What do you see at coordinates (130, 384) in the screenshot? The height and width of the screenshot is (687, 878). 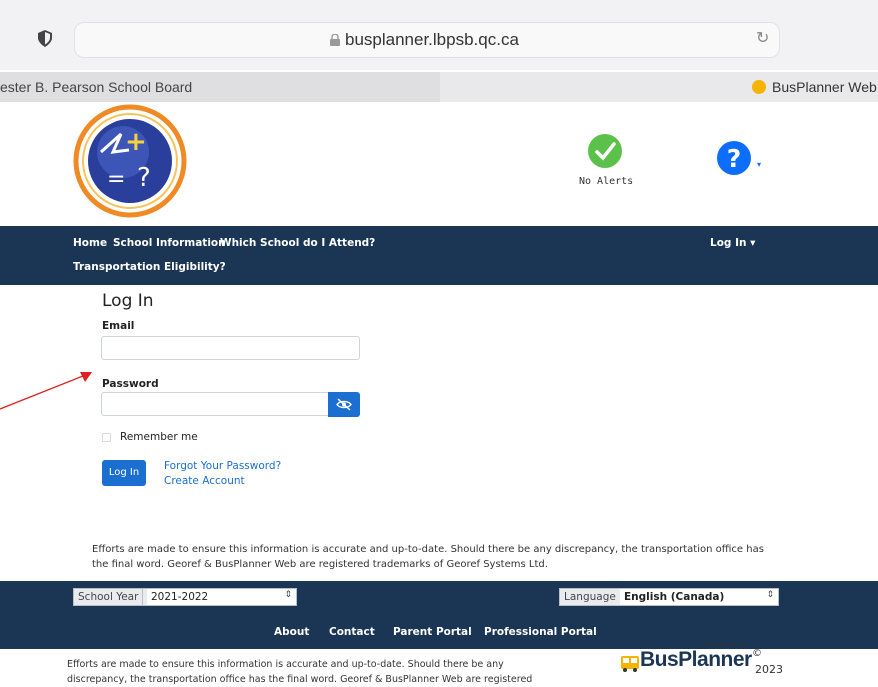 I see `password-label: Password` at bounding box center [130, 384].